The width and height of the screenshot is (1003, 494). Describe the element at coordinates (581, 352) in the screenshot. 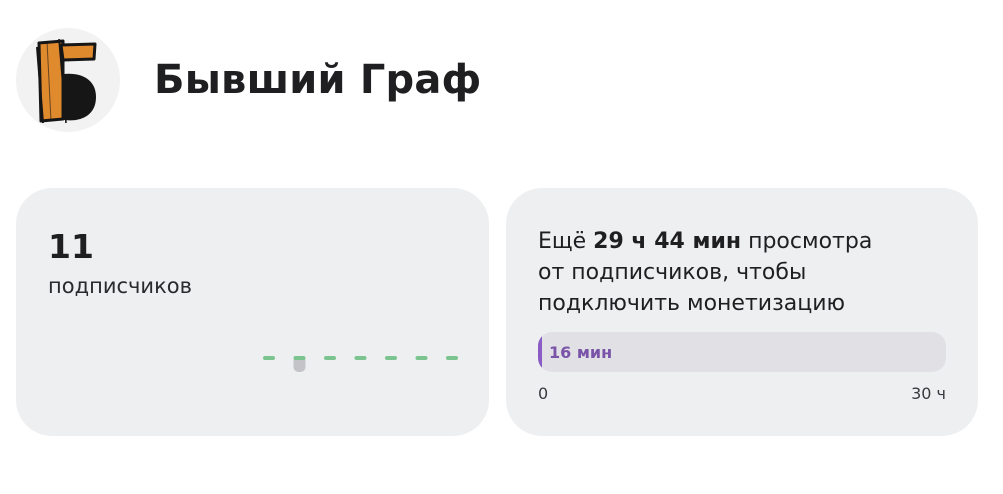

I see `monetization-progress-label: 16 мин` at that location.